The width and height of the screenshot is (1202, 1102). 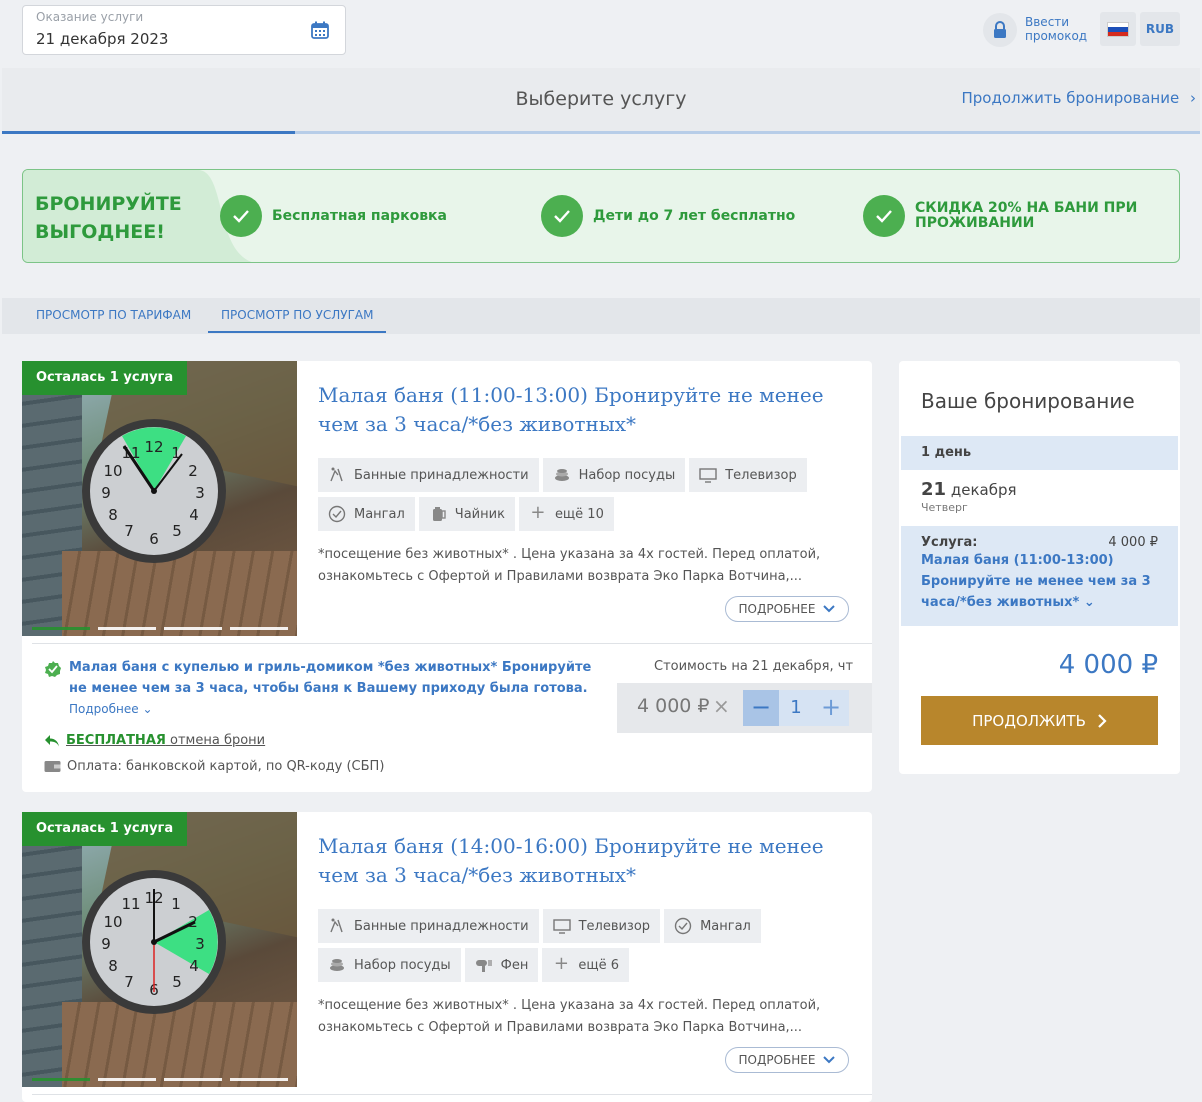 I want to click on amenity-chip: Мангал, so click(x=712, y=926).